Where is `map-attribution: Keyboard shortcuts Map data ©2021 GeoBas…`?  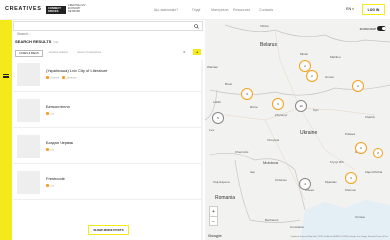 map-attribution: Keyboard shortcuts Map data ©2021 GeoBas… is located at coordinates (339, 237).